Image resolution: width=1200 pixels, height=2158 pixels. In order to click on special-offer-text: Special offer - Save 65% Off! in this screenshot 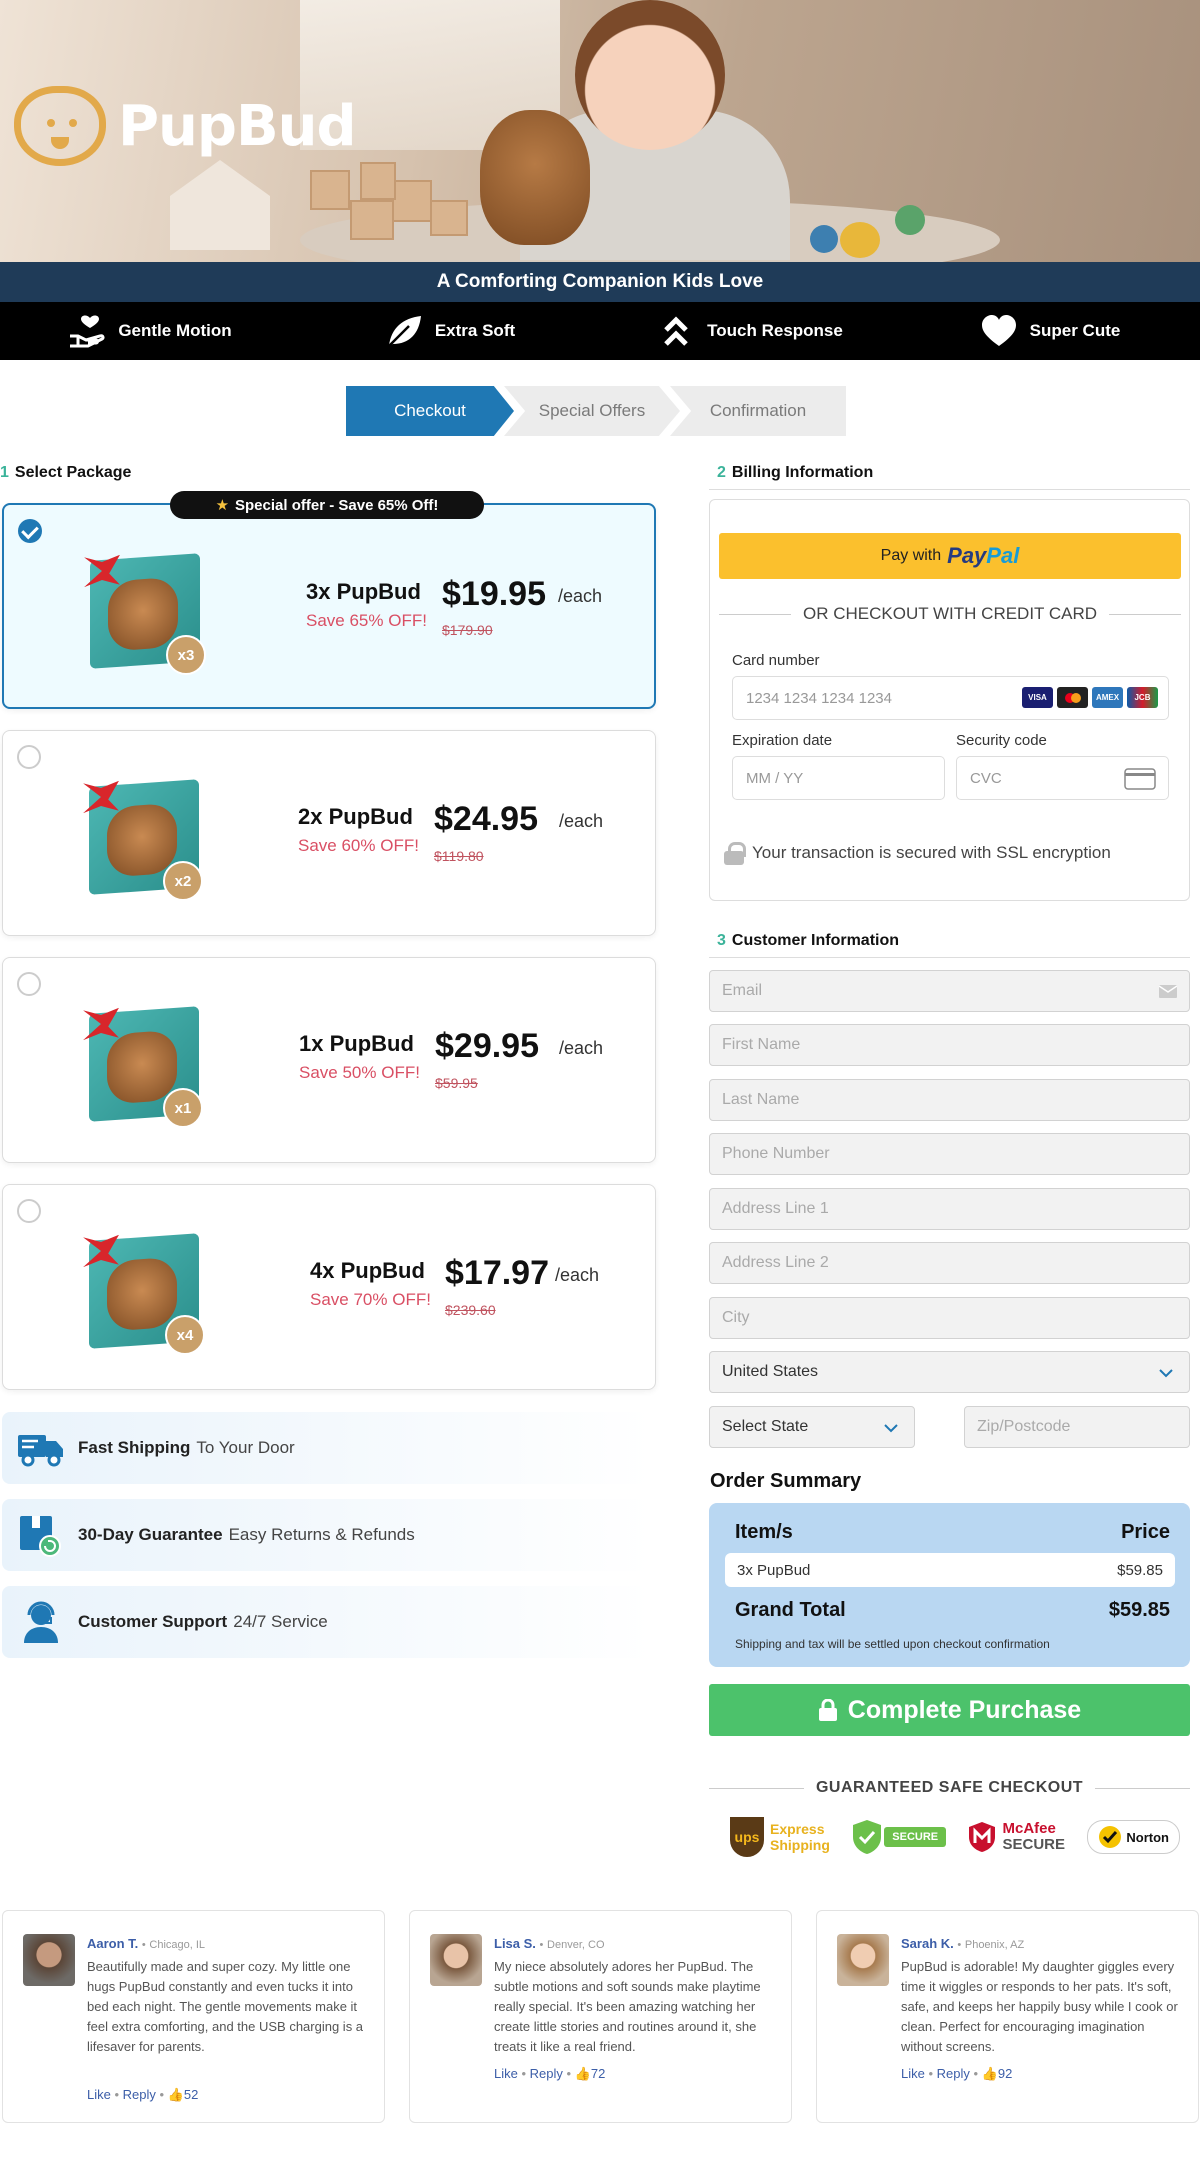, I will do `click(337, 505)`.